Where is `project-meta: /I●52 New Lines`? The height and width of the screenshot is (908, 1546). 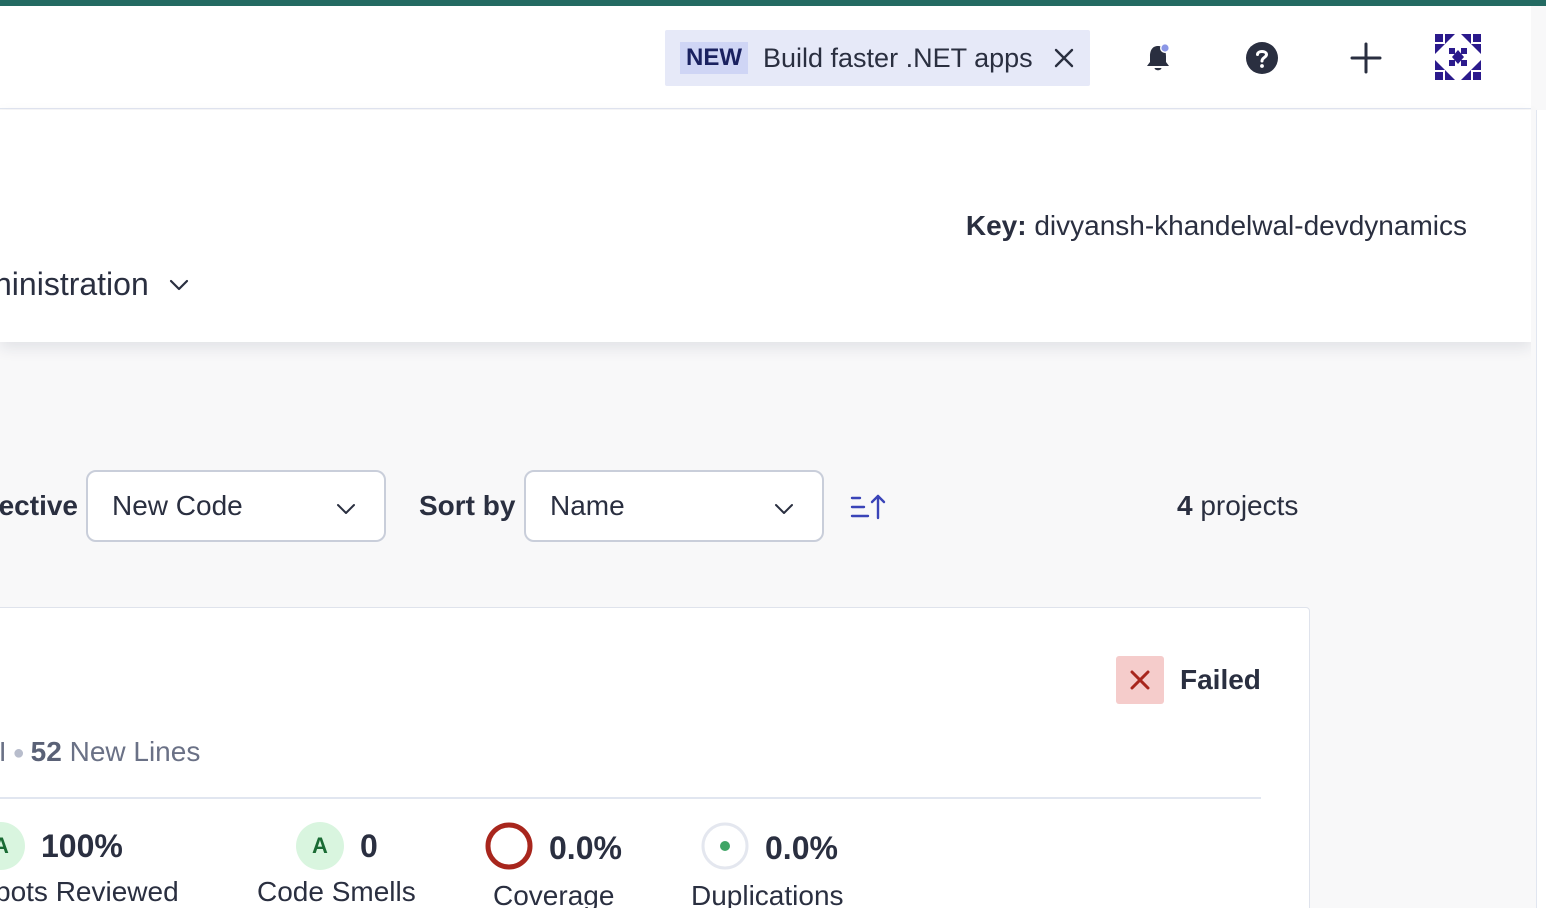 project-meta: /I●52 New Lines is located at coordinates (100, 752).